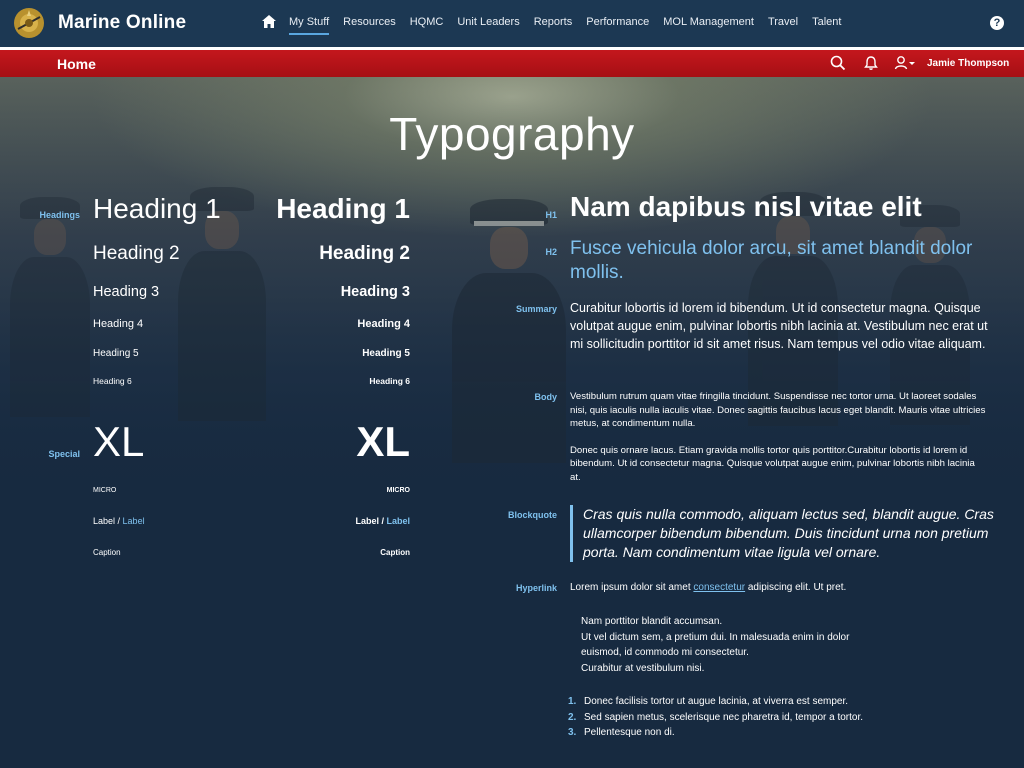 The height and width of the screenshot is (768, 1024). What do you see at coordinates (112, 381) in the screenshot?
I see `heading-6-regular: Heading 6` at bounding box center [112, 381].